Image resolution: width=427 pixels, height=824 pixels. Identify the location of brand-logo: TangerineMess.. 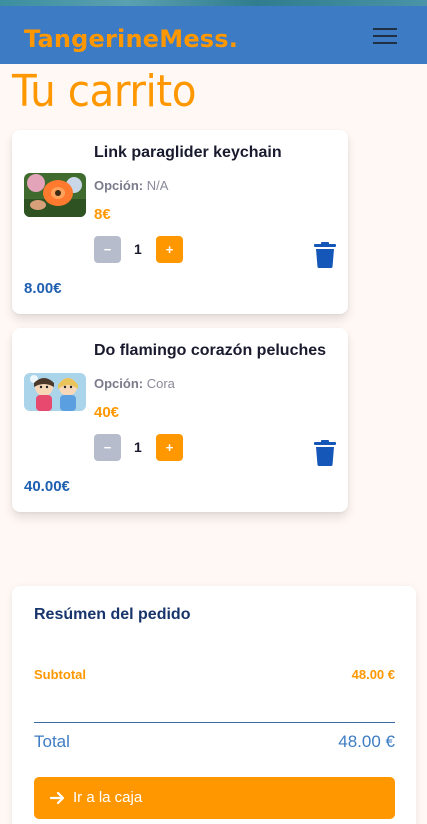
(131, 39).